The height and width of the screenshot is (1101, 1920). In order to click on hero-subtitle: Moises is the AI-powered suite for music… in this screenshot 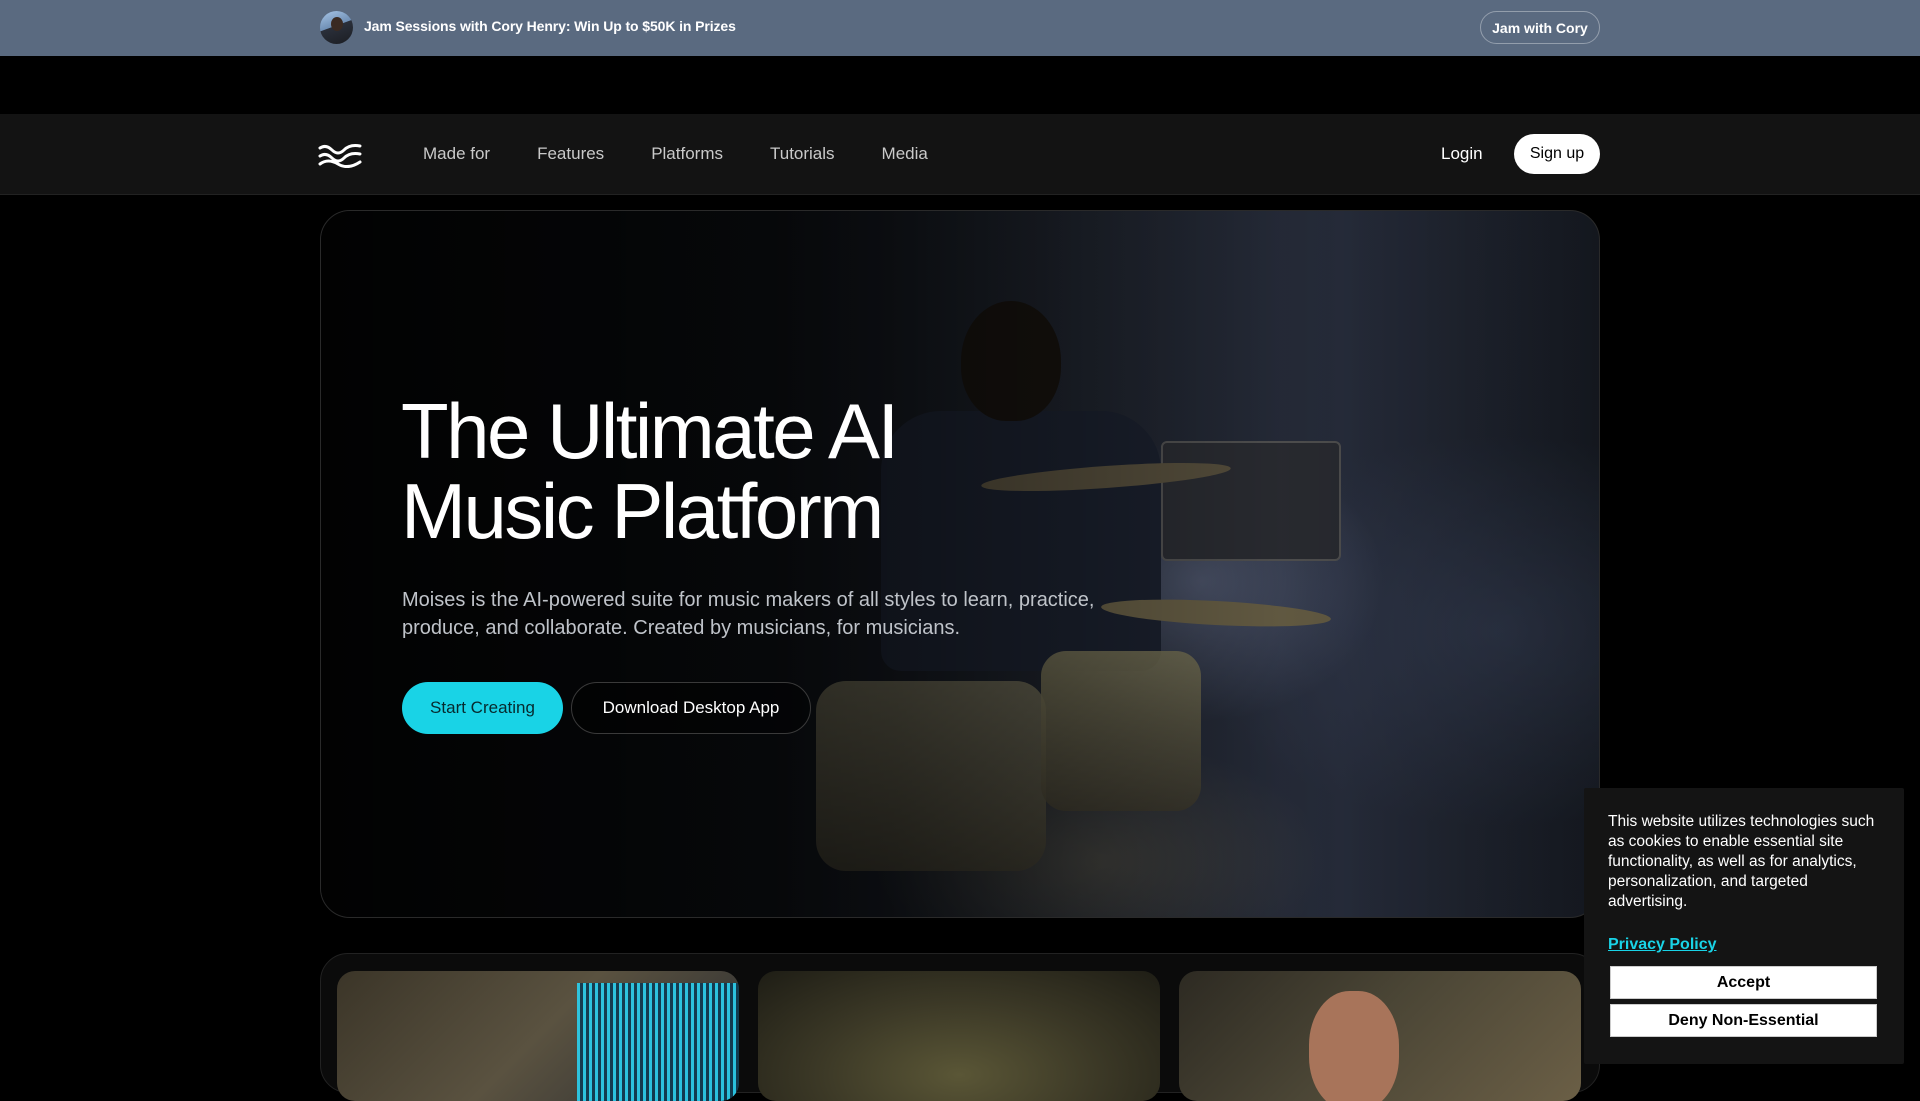, I will do `click(748, 614)`.